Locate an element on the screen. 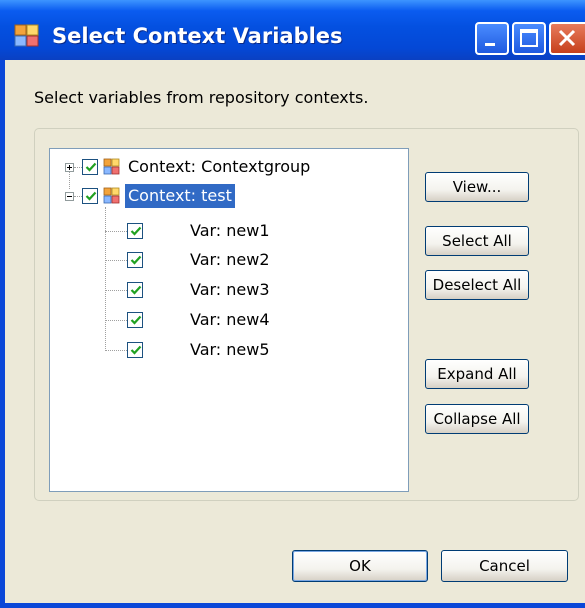  tree-node-var-new4: Var: new4 is located at coordinates (230, 319).